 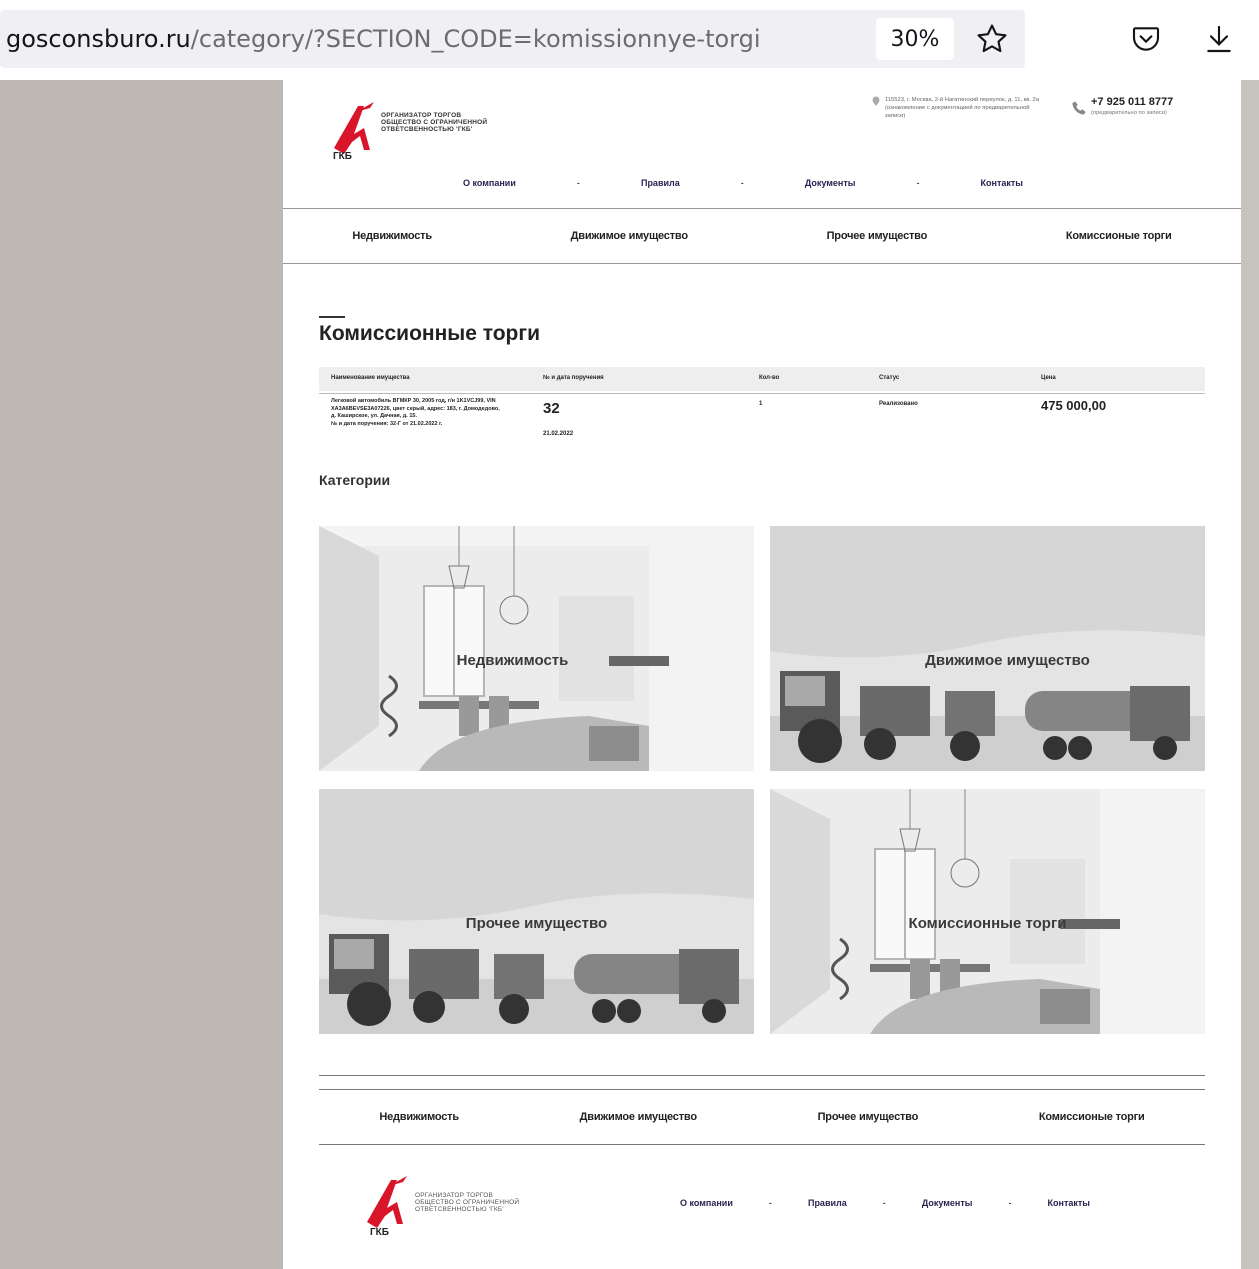 What do you see at coordinates (1069, 1203) in the screenshot?
I see `footer-nav-contacts: Контакты` at bounding box center [1069, 1203].